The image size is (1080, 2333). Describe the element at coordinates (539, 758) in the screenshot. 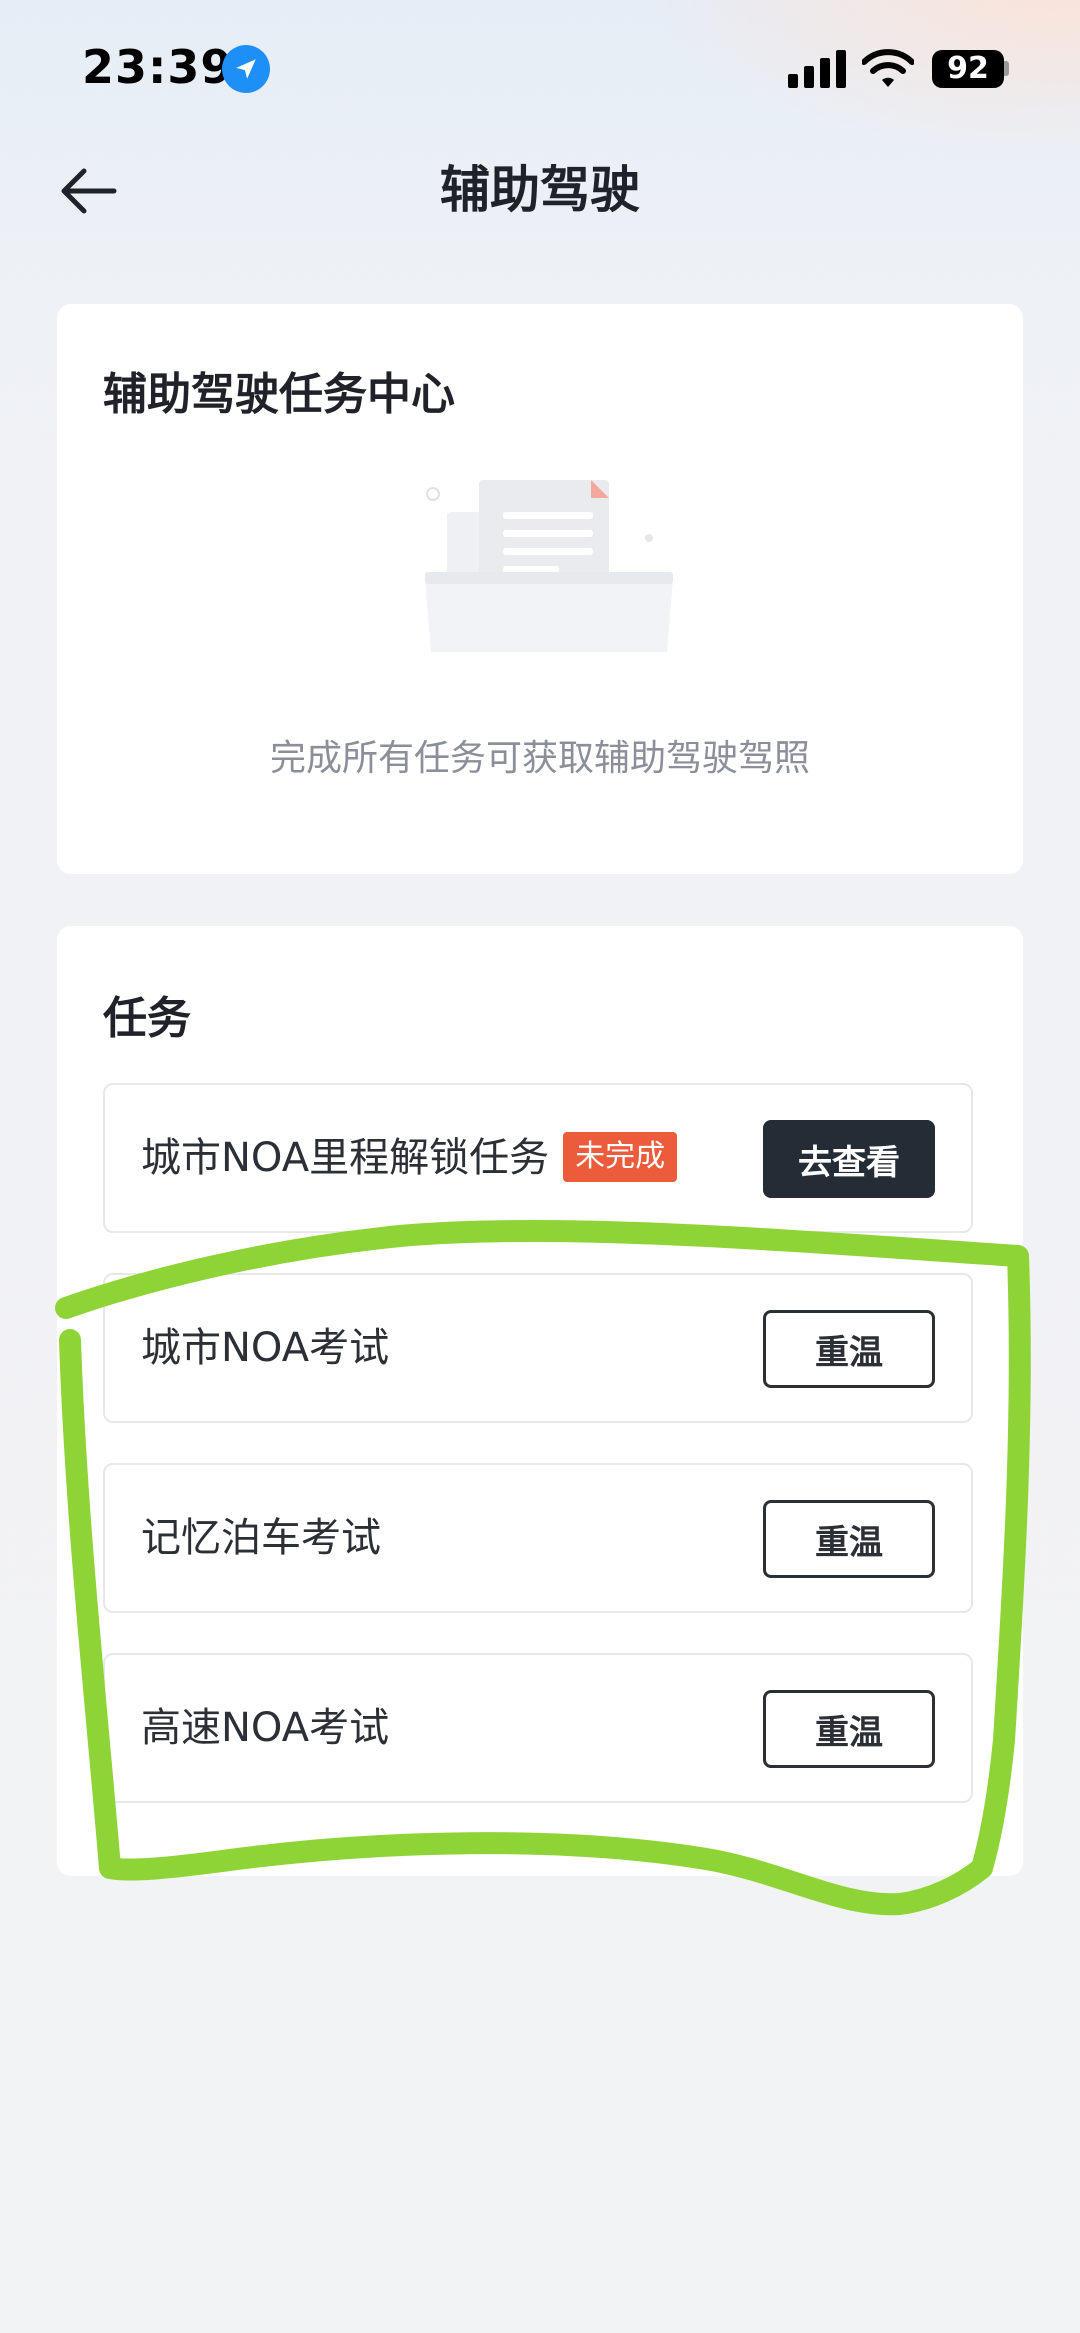

I see `empty-message: 完成所有任务可获取辅助驾驶驾照` at that location.